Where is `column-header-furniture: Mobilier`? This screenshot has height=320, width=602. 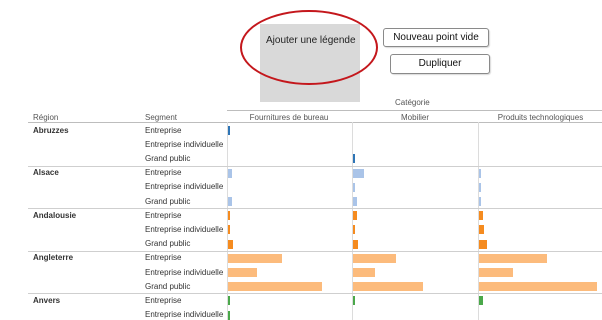
column-header-furniture: Mobilier is located at coordinates (414, 117).